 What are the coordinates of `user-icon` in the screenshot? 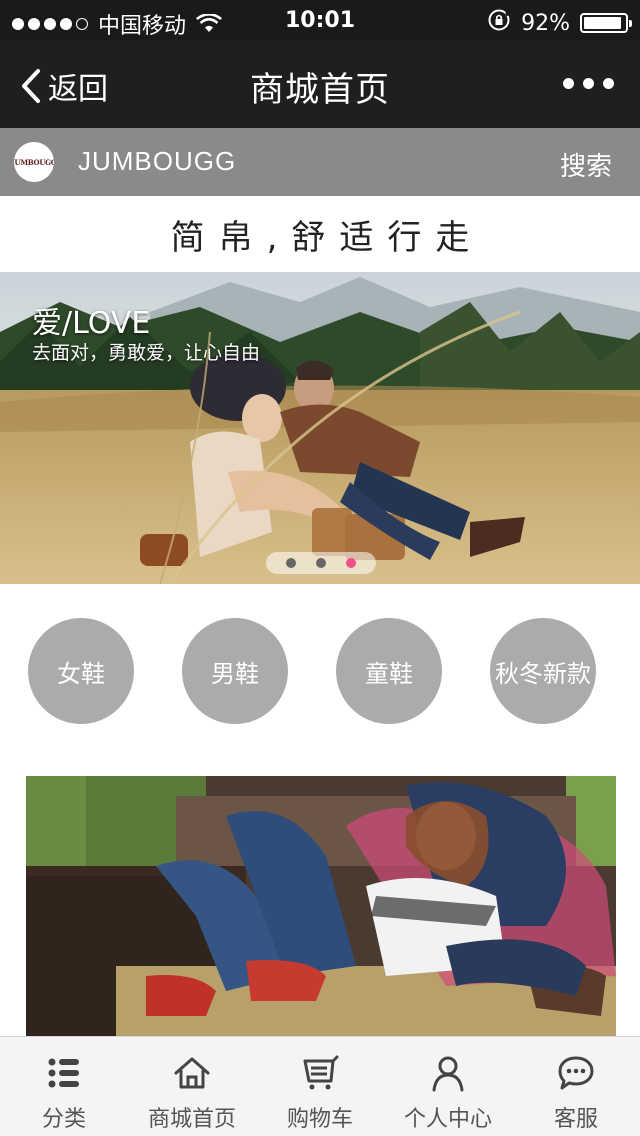 It's located at (448, 1074).